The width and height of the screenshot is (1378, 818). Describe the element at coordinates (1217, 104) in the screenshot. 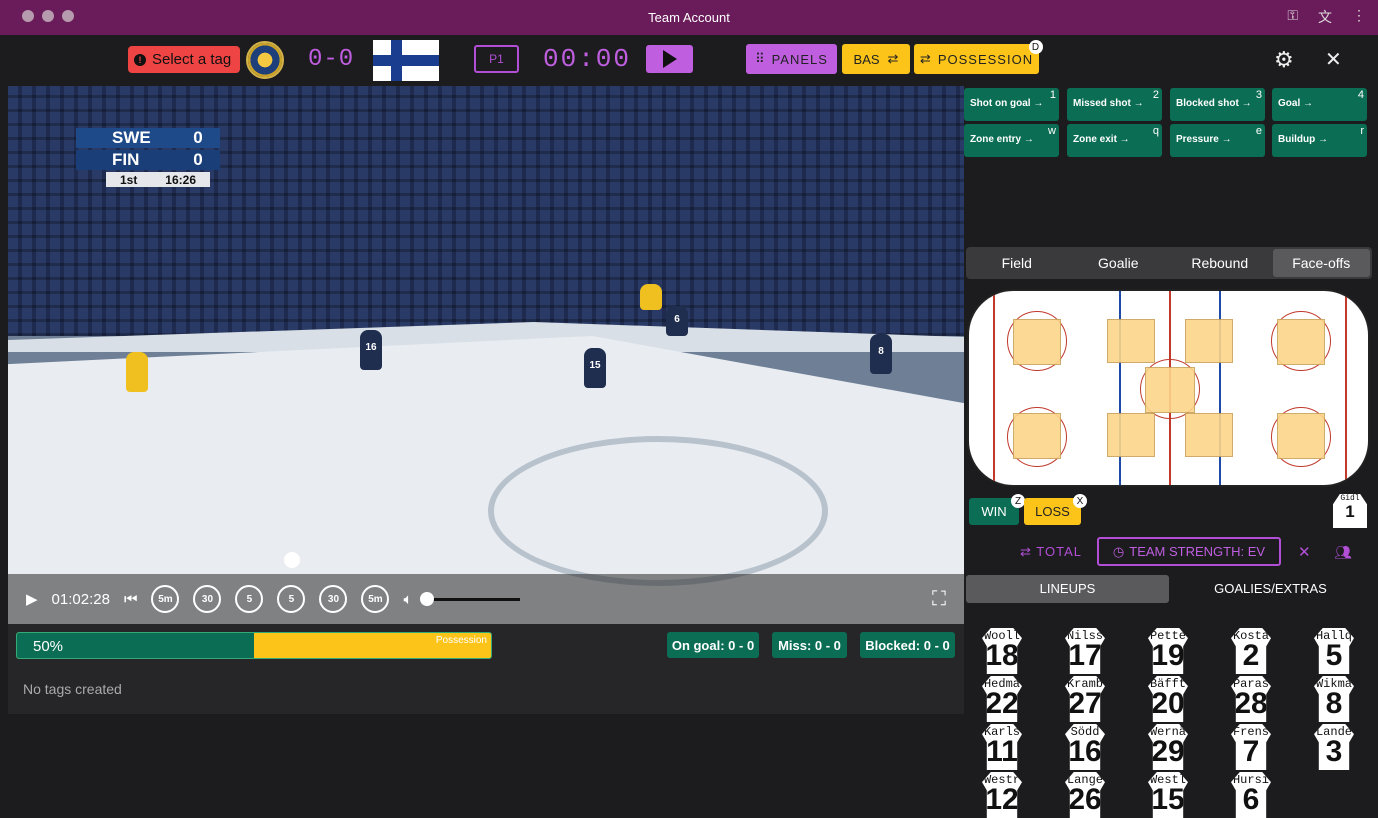

I see `event-button: Blocked shot → 3` at that location.